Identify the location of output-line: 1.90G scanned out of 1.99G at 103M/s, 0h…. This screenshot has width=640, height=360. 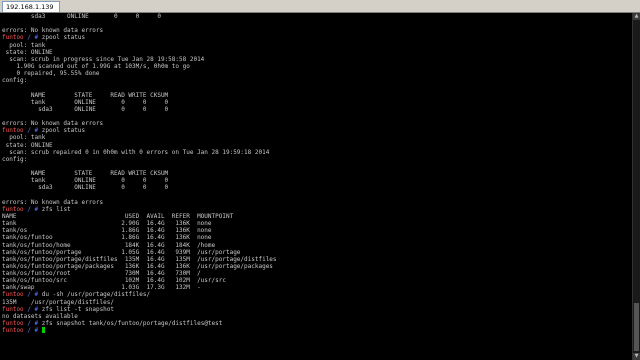
(96, 66).